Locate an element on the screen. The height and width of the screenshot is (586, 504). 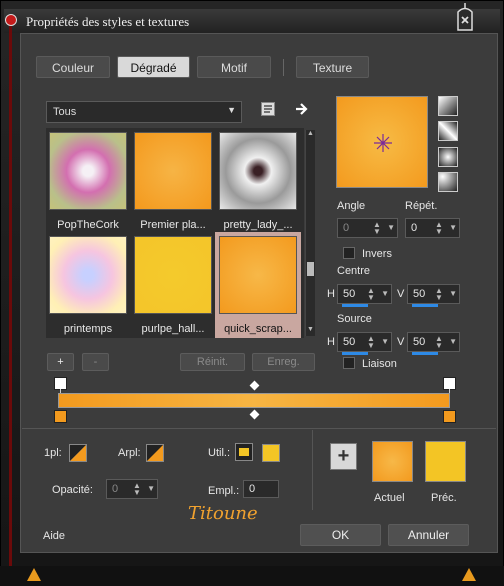
sunburst-style-icon is located at coordinates (448, 182).